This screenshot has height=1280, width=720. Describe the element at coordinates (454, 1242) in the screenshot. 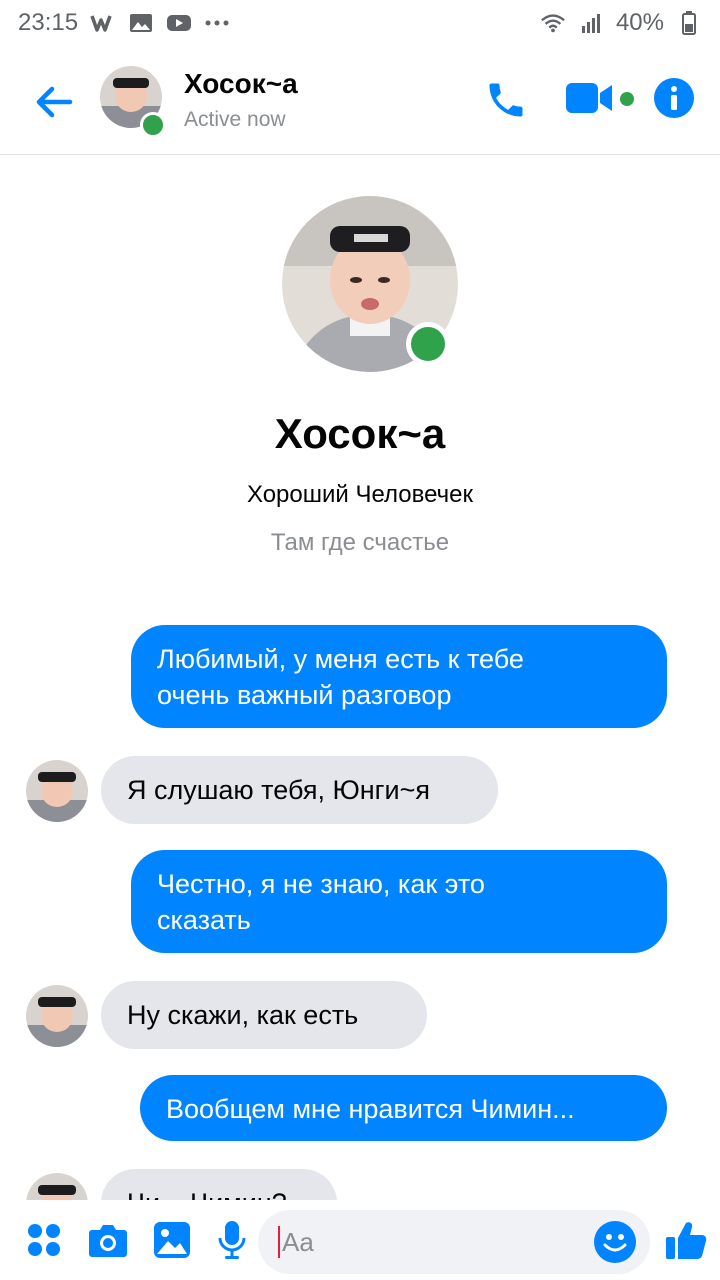

I see `message-input: Aa` at that location.